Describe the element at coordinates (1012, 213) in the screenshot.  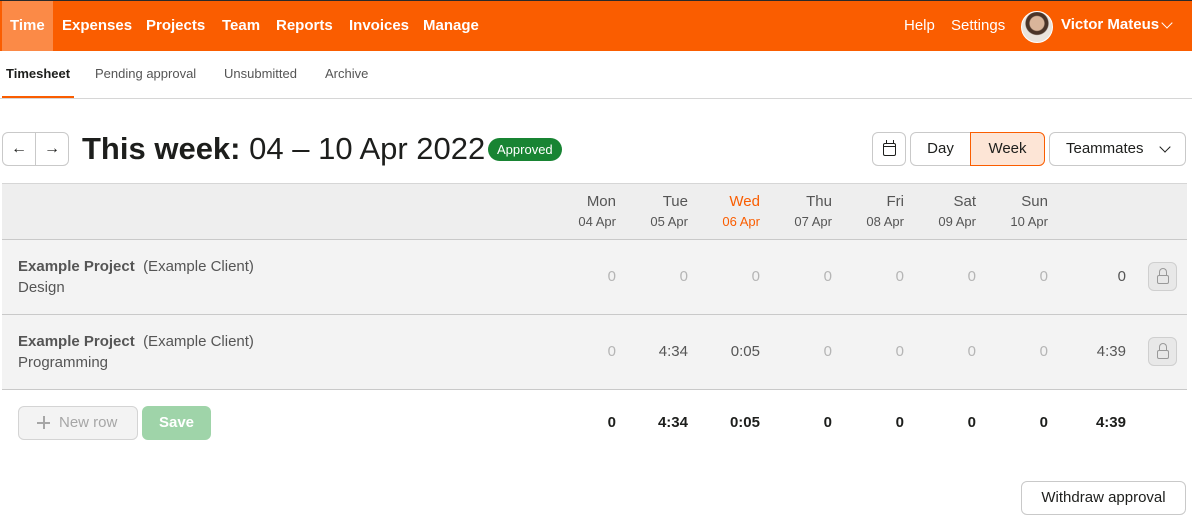
I see `day-header-sun: Sun 10 Apr` at that location.